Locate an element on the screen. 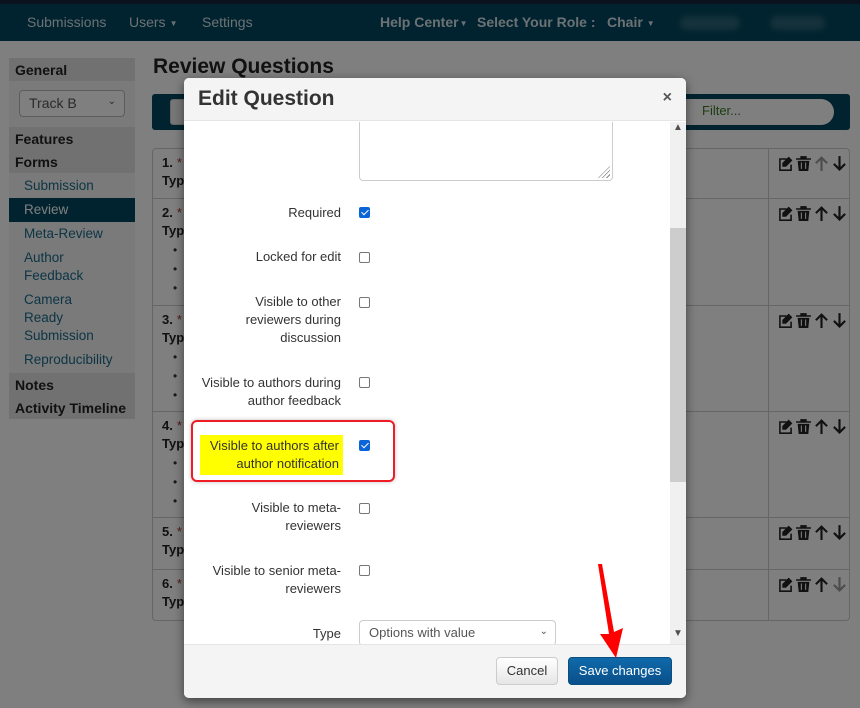  modal-footer: Cancel Save changes is located at coordinates (435, 671).